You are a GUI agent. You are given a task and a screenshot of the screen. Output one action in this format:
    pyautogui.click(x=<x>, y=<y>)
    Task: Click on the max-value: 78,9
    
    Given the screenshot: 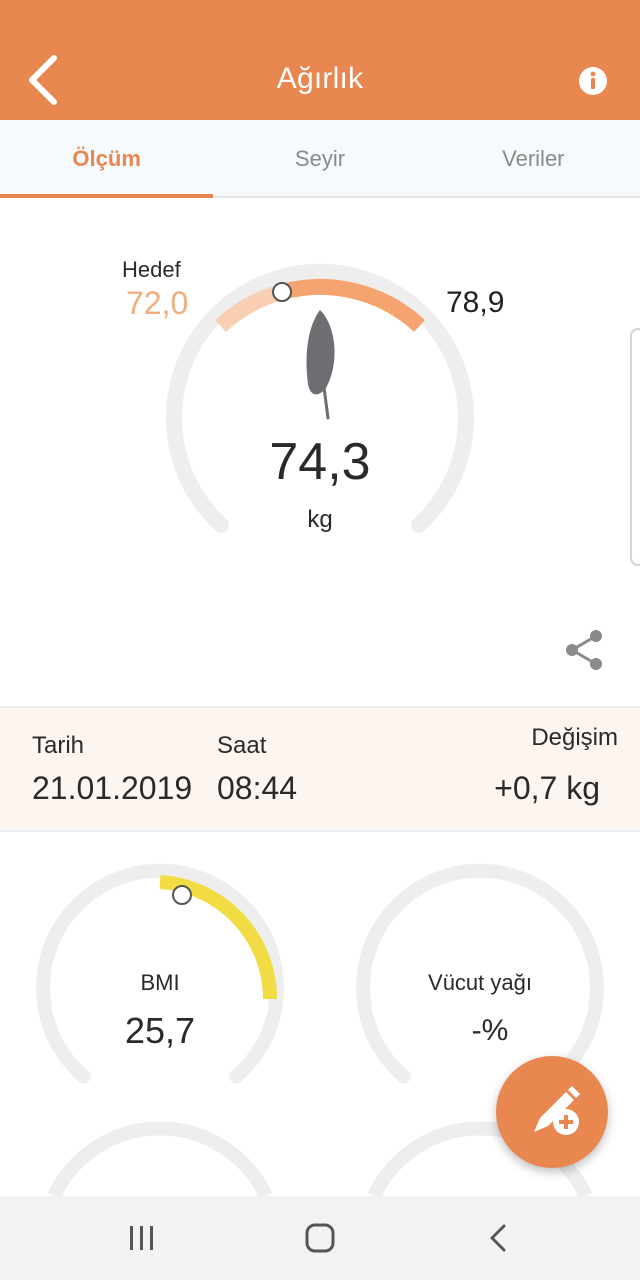 What is the action you would take?
    pyautogui.click(x=475, y=302)
    